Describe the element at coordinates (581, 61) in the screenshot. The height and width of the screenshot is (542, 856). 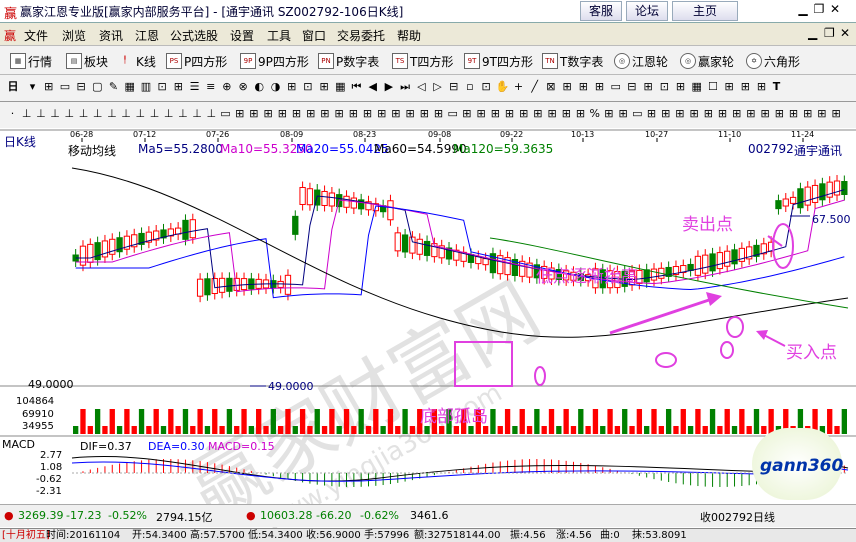
I see `toolbar-t-table: T数字表` at that location.